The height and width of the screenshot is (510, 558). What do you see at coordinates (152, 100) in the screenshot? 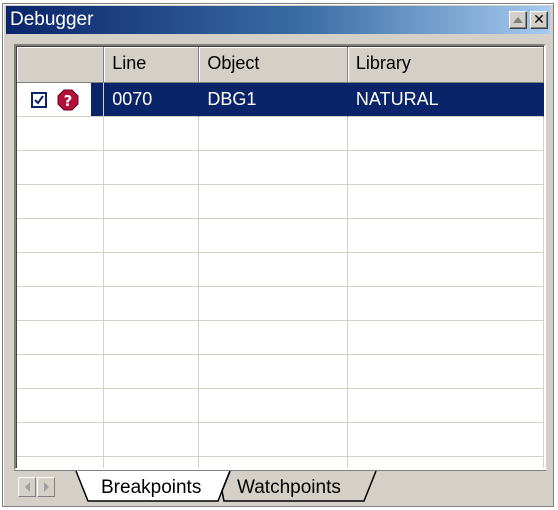
I see `row-line-cell: 0070` at bounding box center [152, 100].